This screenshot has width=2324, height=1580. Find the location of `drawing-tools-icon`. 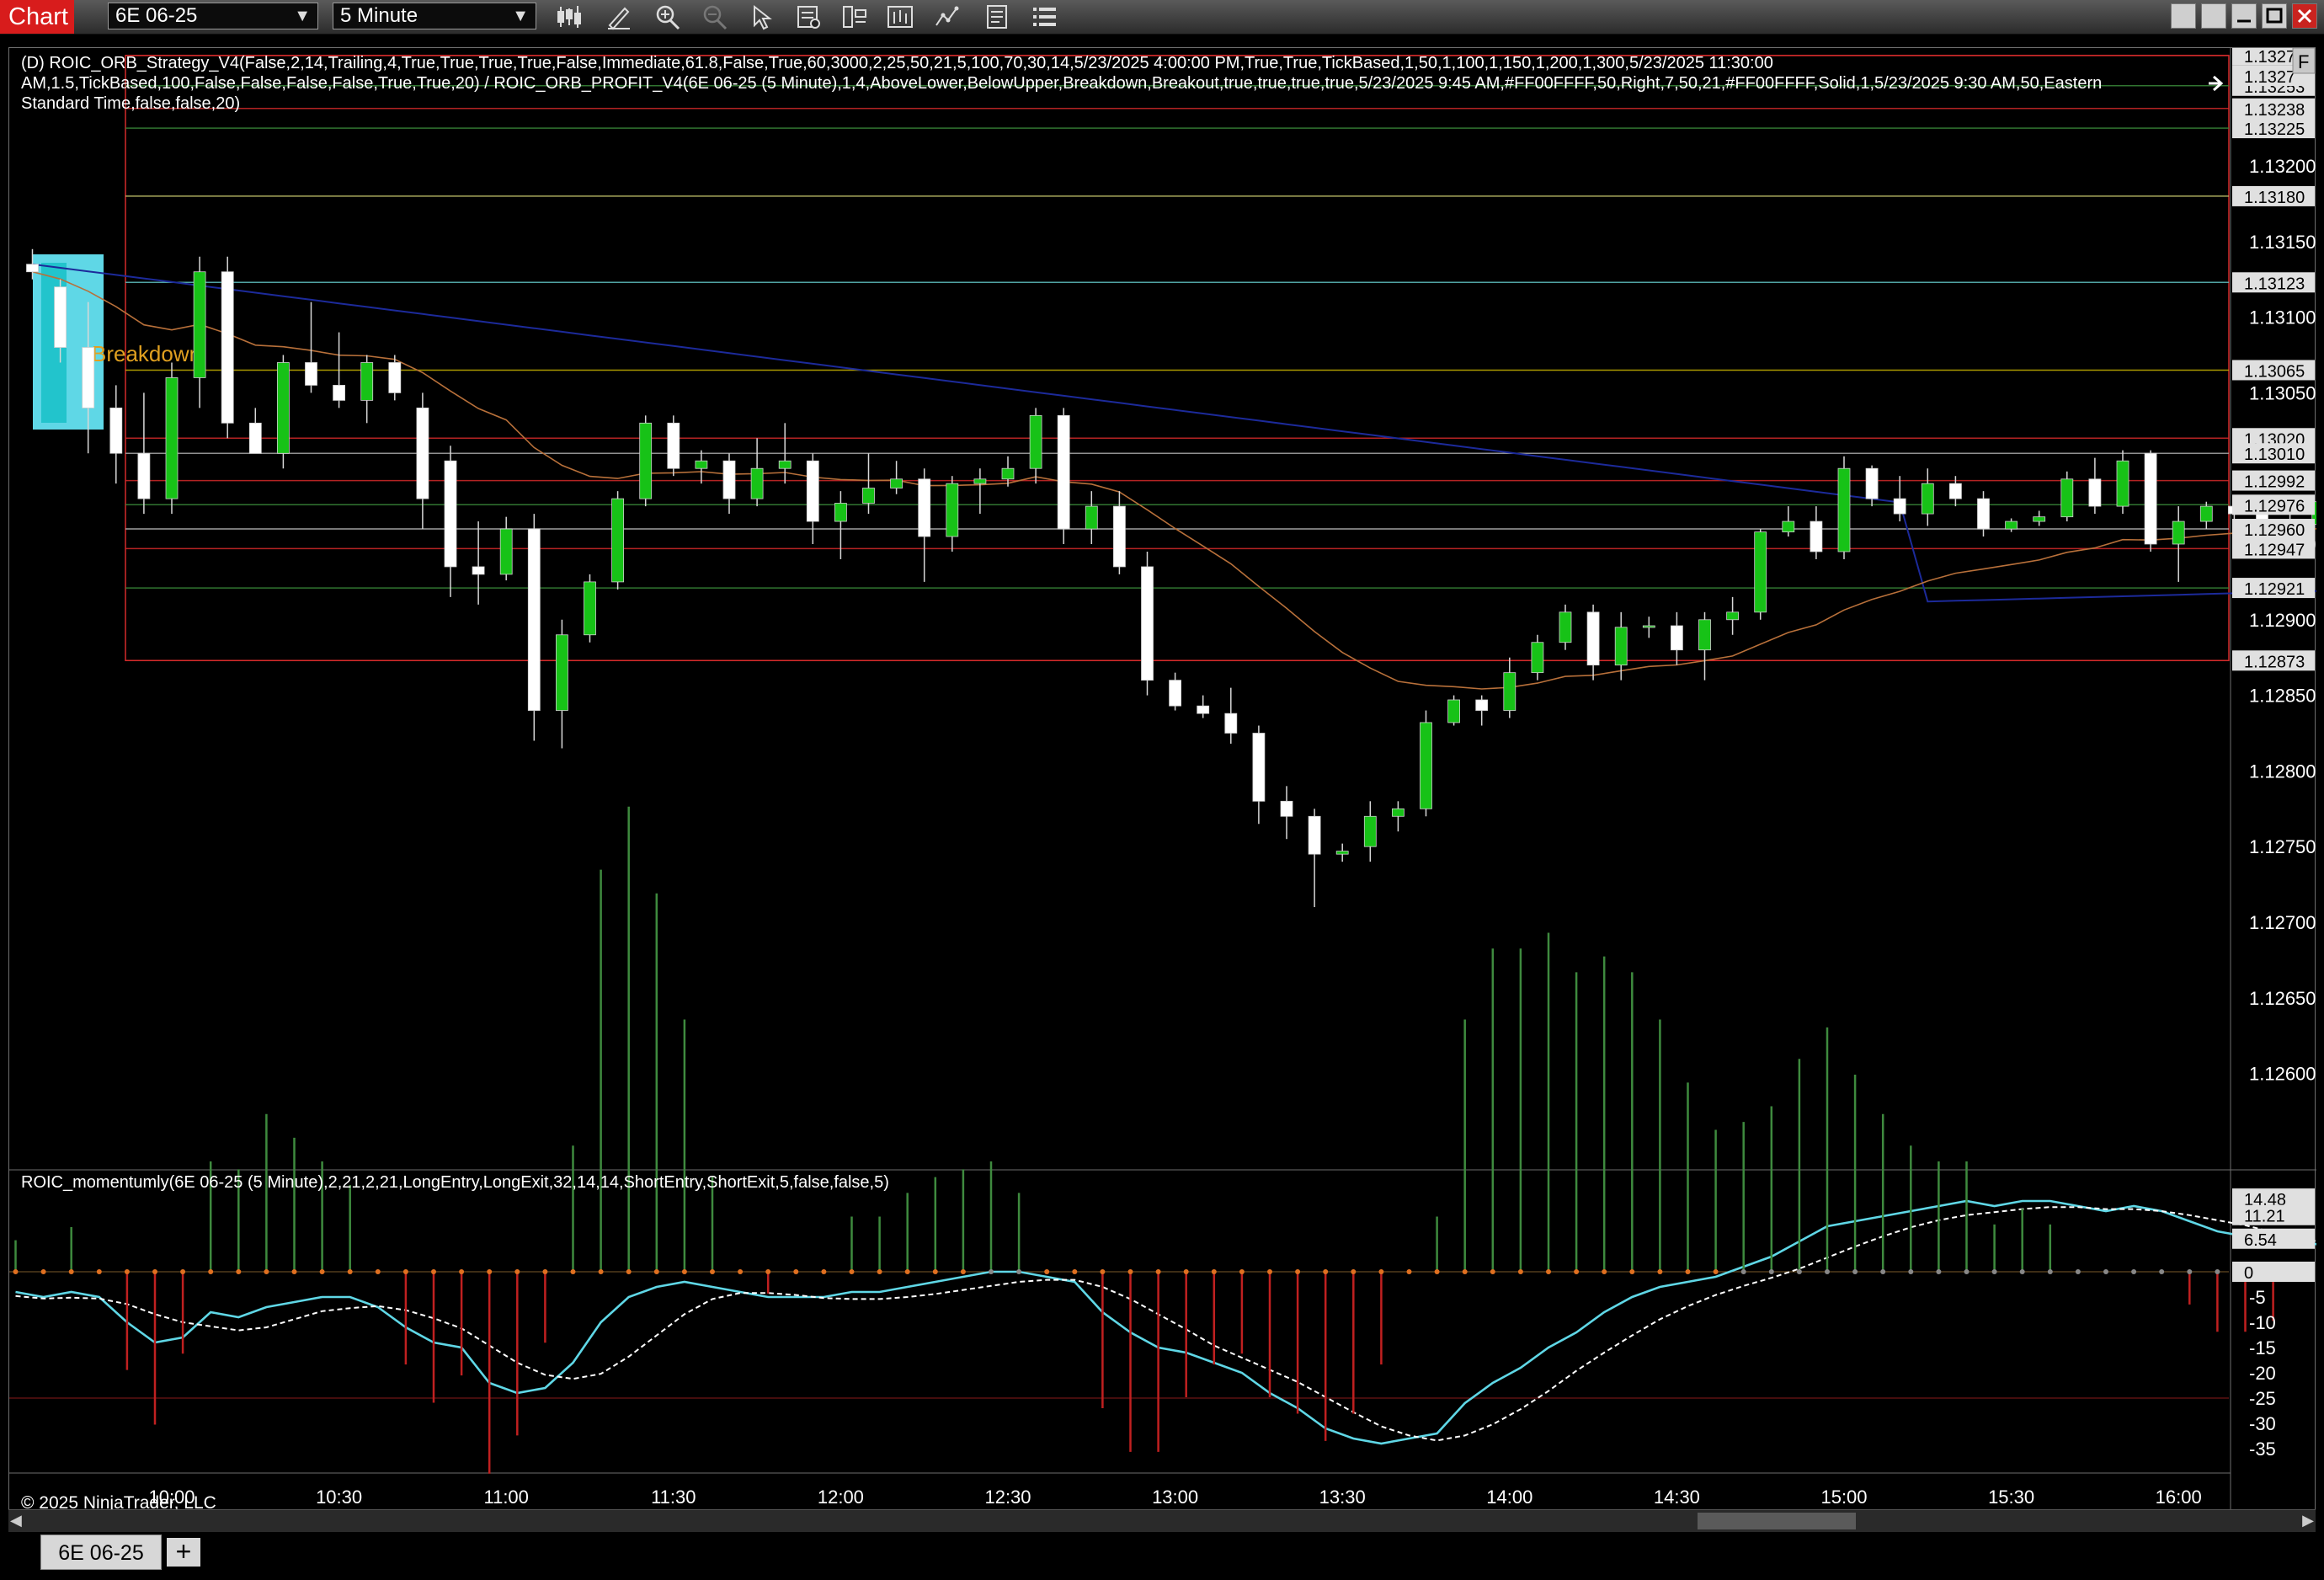

drawing-tools-icon is located at coordinates (619, 16).